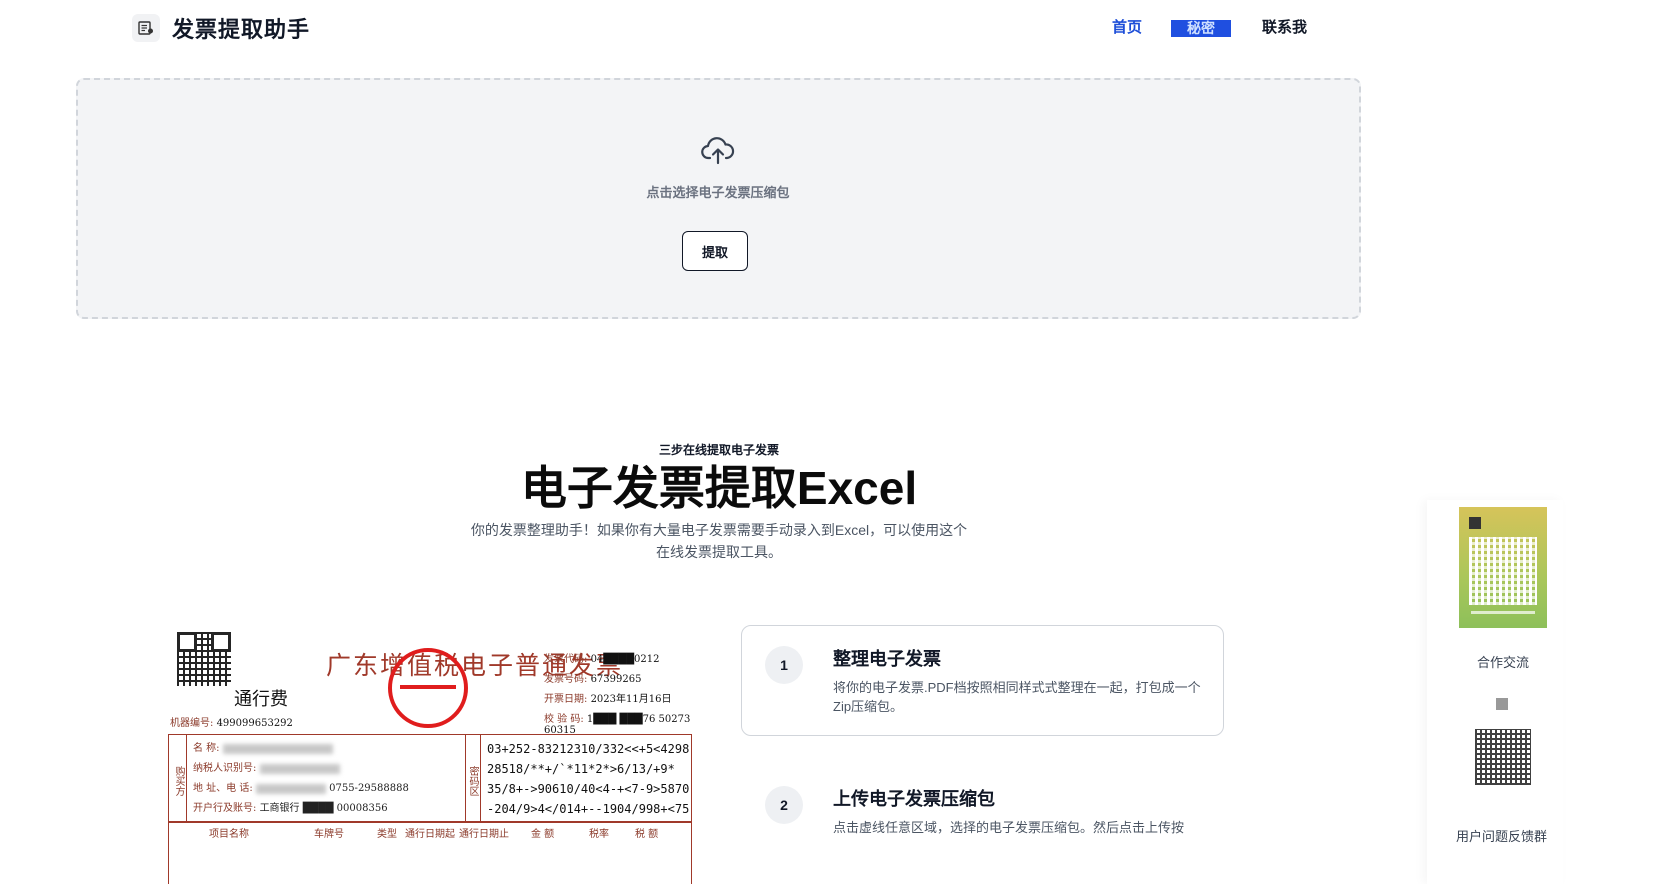 The width and height of the screenshot is (1663, 884). Describe the element at coordinates (329, 834) in the screenshot. I see `invoice-column-header: 车牌号` at that location.